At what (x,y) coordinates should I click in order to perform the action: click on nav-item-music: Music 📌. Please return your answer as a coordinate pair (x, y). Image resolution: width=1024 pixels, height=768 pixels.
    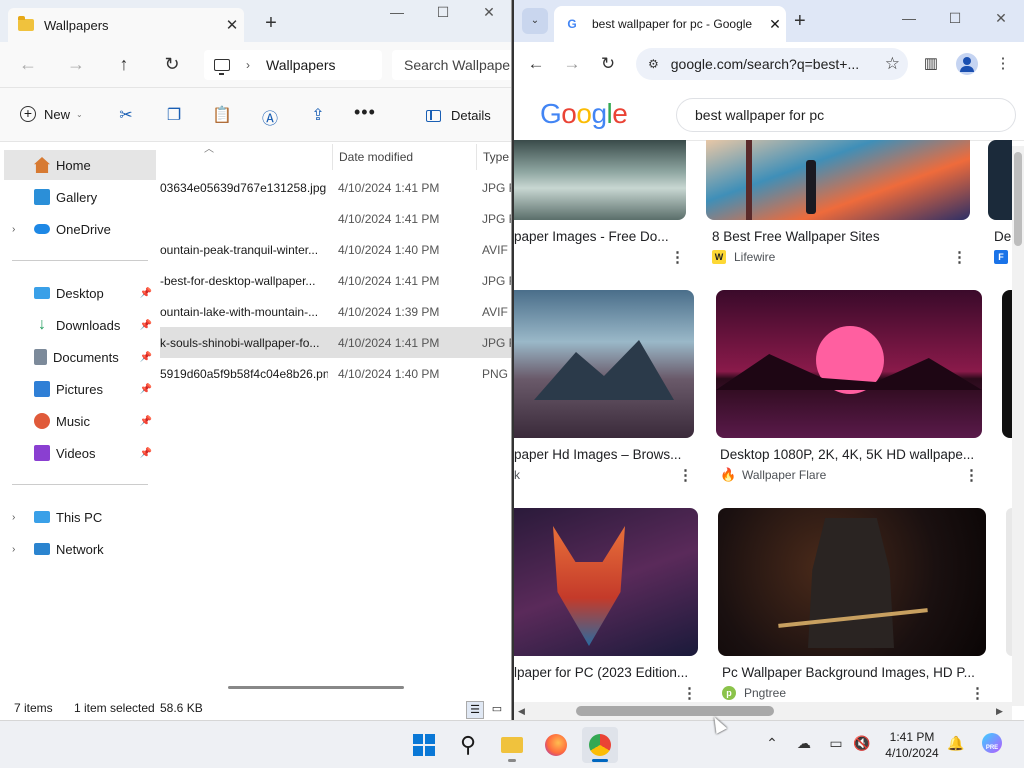
    Looking at the image, I should click on (80, 421).